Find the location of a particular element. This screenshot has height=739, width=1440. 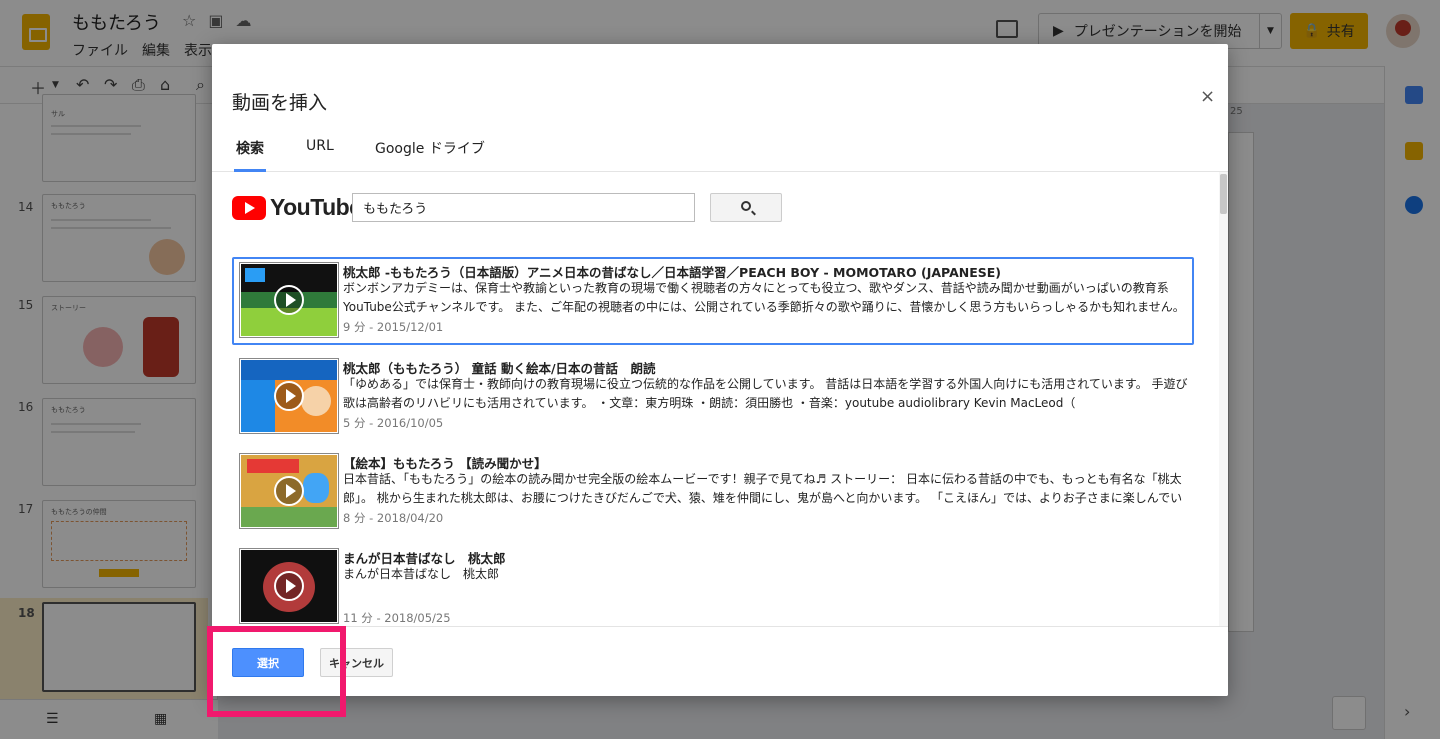

youtube-play-icon is located at coordinates (249, 207).